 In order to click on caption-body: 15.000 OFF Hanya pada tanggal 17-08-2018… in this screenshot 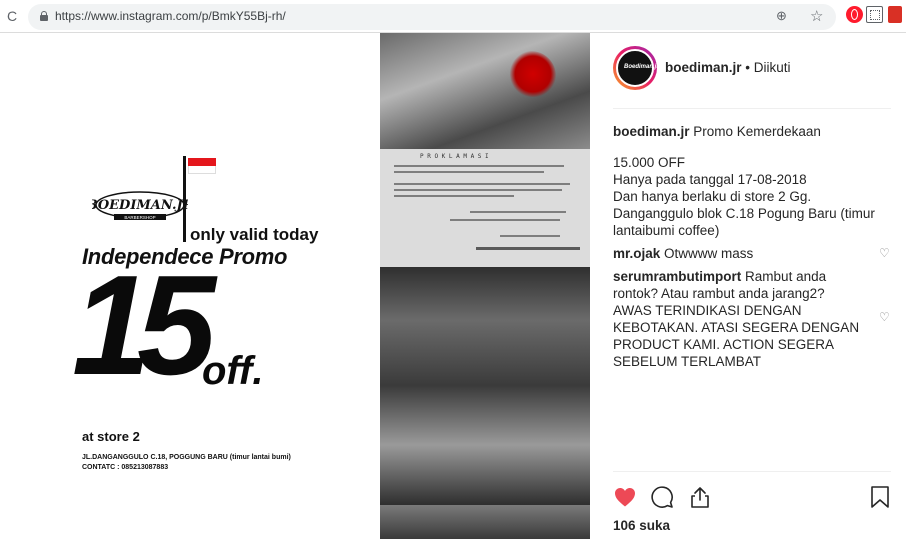, I will do `click(744, 196)`.